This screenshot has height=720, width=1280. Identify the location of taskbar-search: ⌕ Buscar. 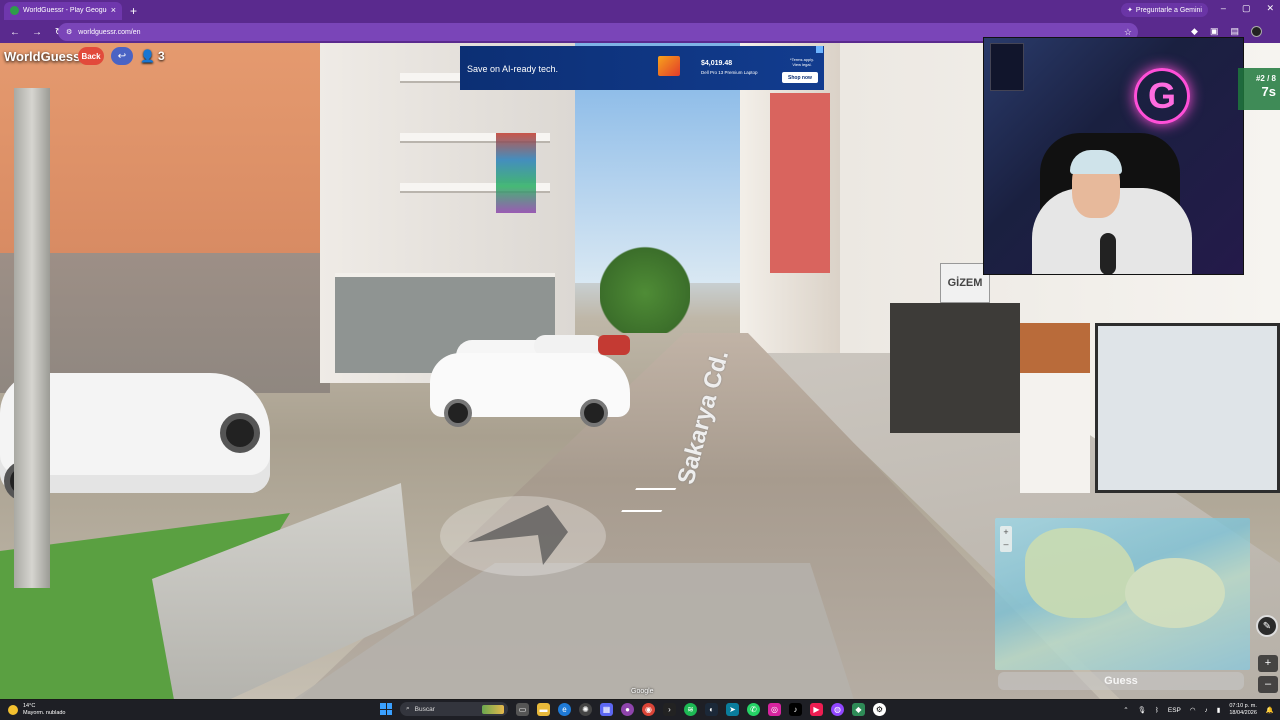
(454, 709).